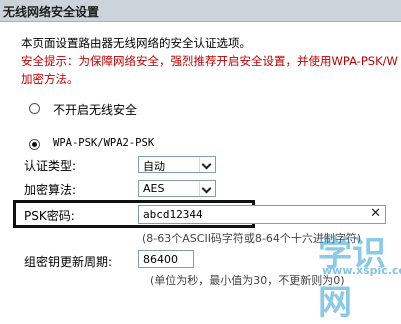 Image resolution: width=401 pixels, height=324 pixels. What do you see at coordinates (375, 213) in the screenshot?
I see `clear-icon: ✕` at bounding box center [375, 213].